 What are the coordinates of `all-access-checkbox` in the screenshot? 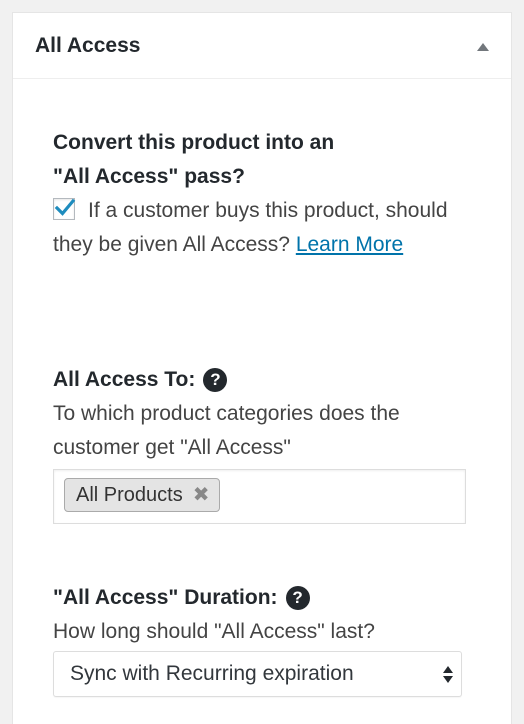 It's located at (64, 209).